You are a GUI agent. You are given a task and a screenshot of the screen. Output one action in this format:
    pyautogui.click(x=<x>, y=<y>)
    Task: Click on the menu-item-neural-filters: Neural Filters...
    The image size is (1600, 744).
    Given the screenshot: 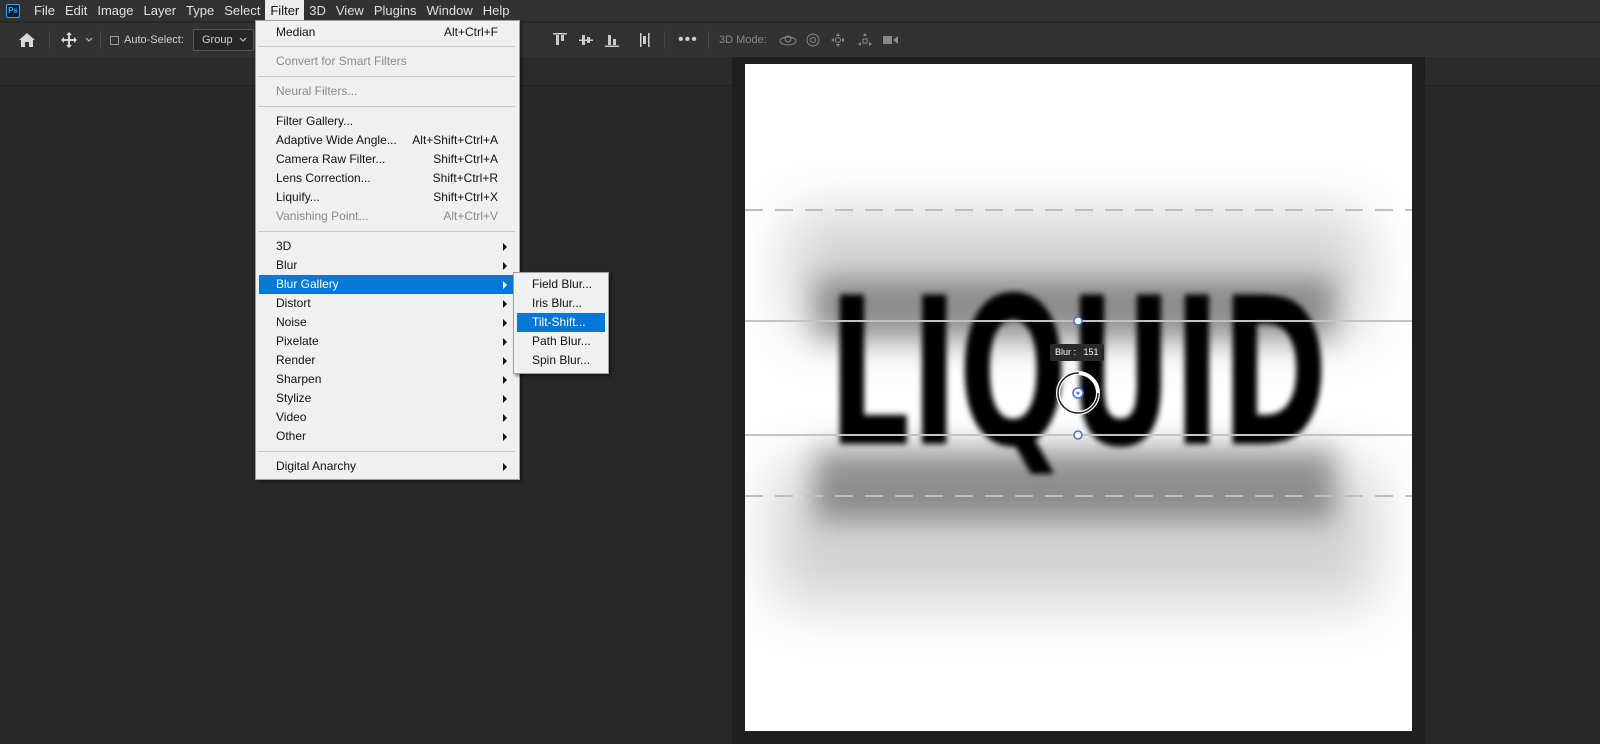 What is the action you would take?
    pyautogui.click(x=386, y=91)
    